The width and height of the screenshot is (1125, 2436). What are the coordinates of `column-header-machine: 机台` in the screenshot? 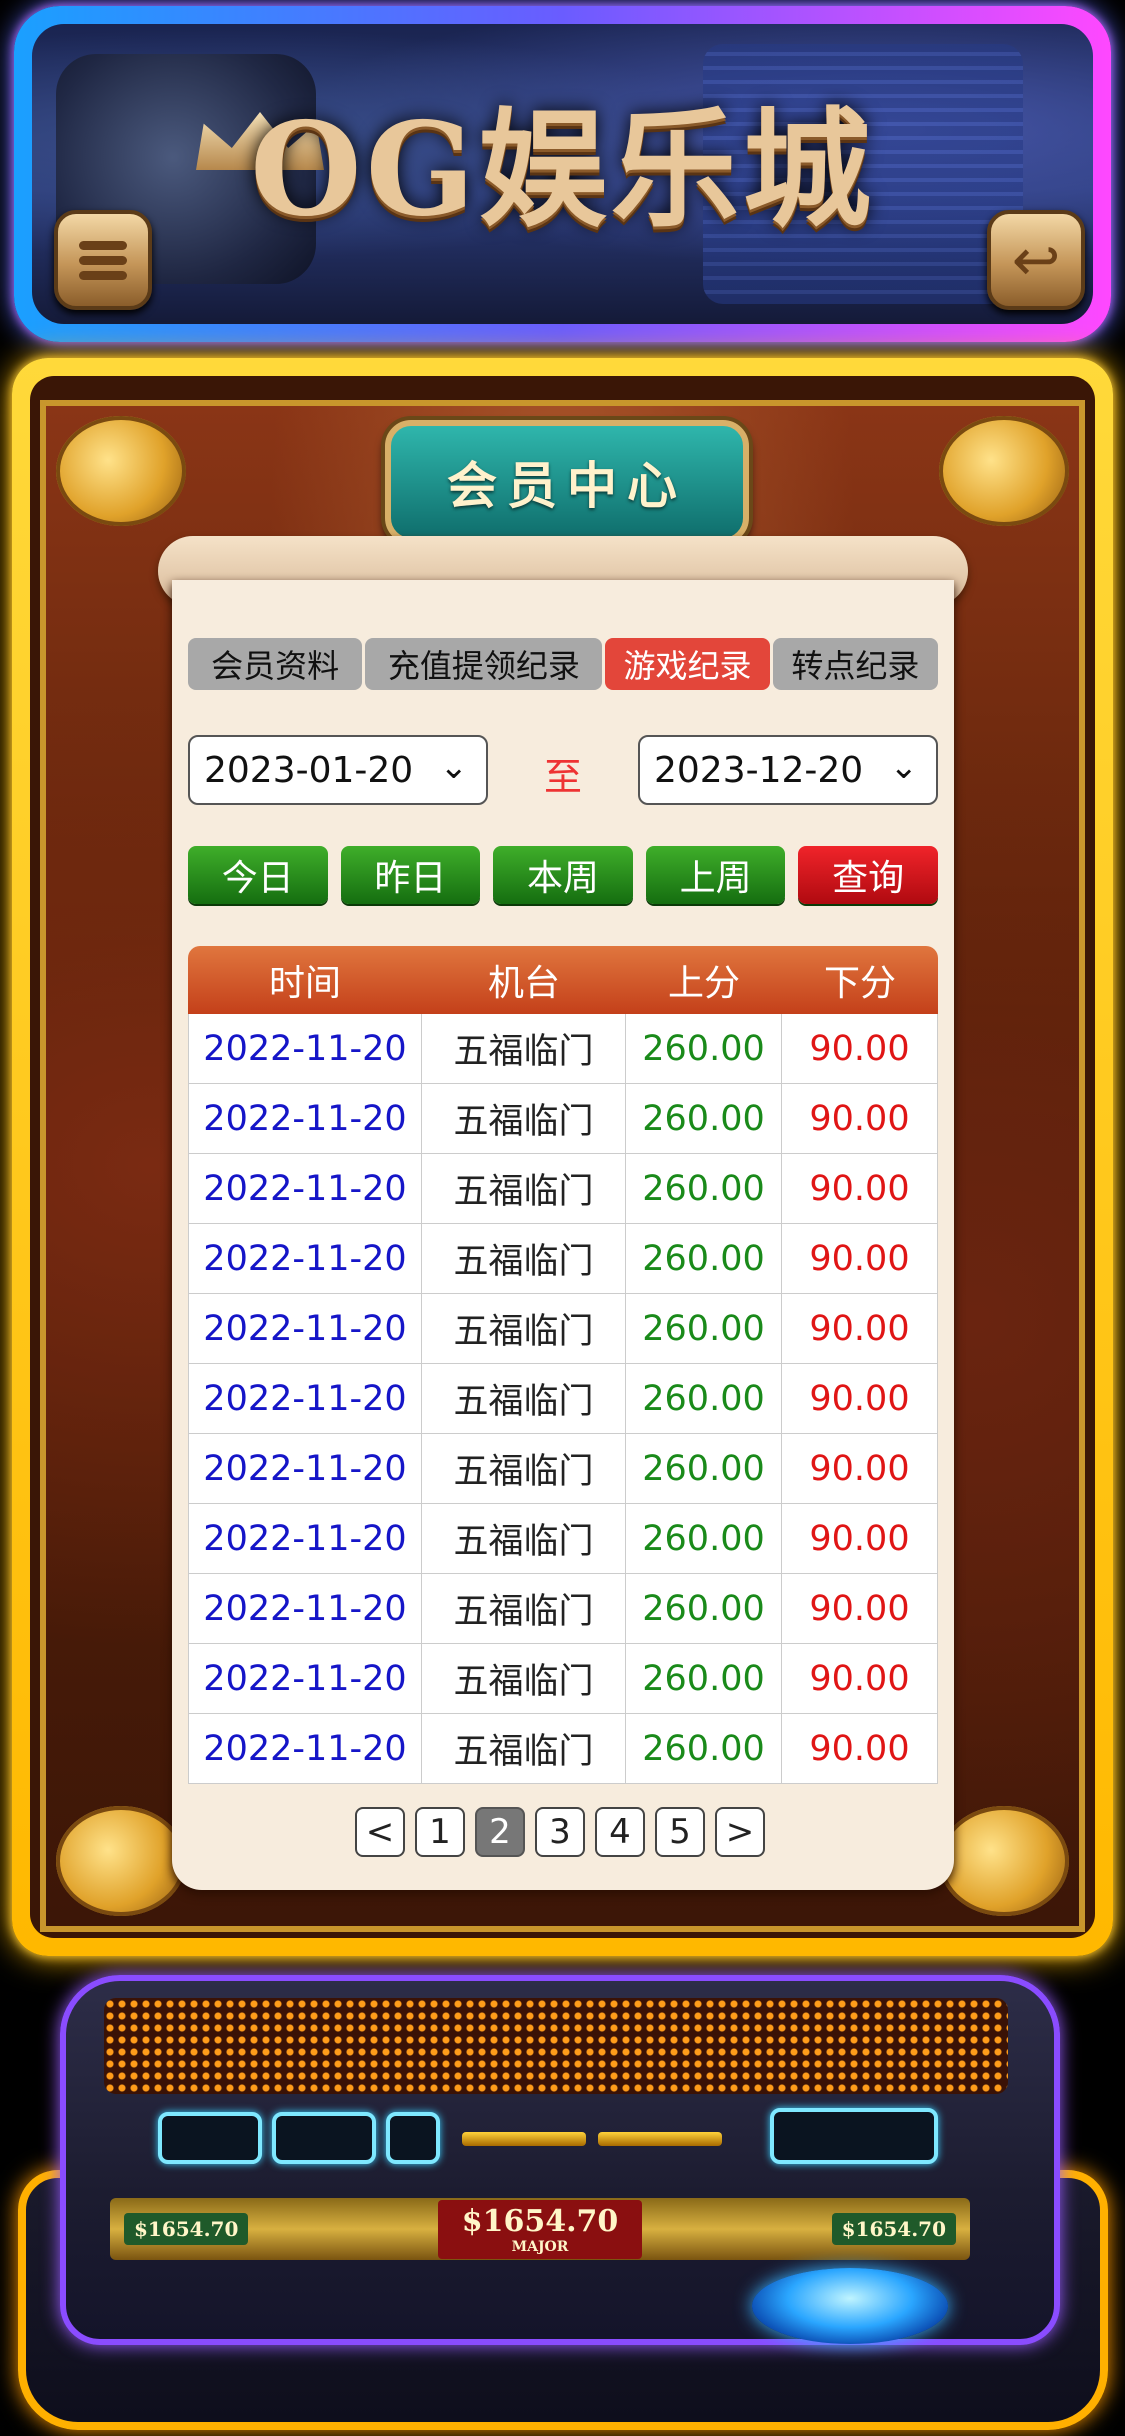 It's located at (523, 983).